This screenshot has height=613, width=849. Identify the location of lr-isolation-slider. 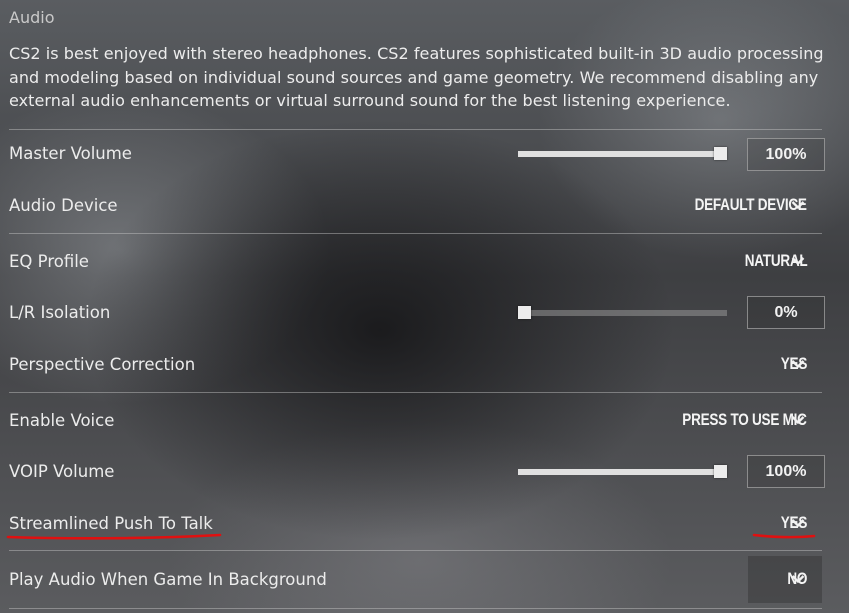
(622, 312).